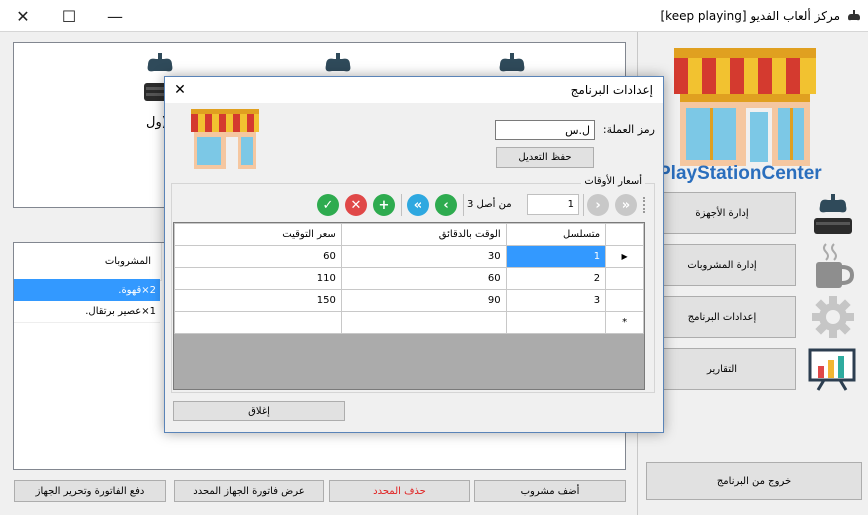 The width and height of the screenshot is (868, 515). What do you see at coordinates (328, 205) in the screenshot?
I see `save-record-button: ✓` at bounding box center [328, 205].